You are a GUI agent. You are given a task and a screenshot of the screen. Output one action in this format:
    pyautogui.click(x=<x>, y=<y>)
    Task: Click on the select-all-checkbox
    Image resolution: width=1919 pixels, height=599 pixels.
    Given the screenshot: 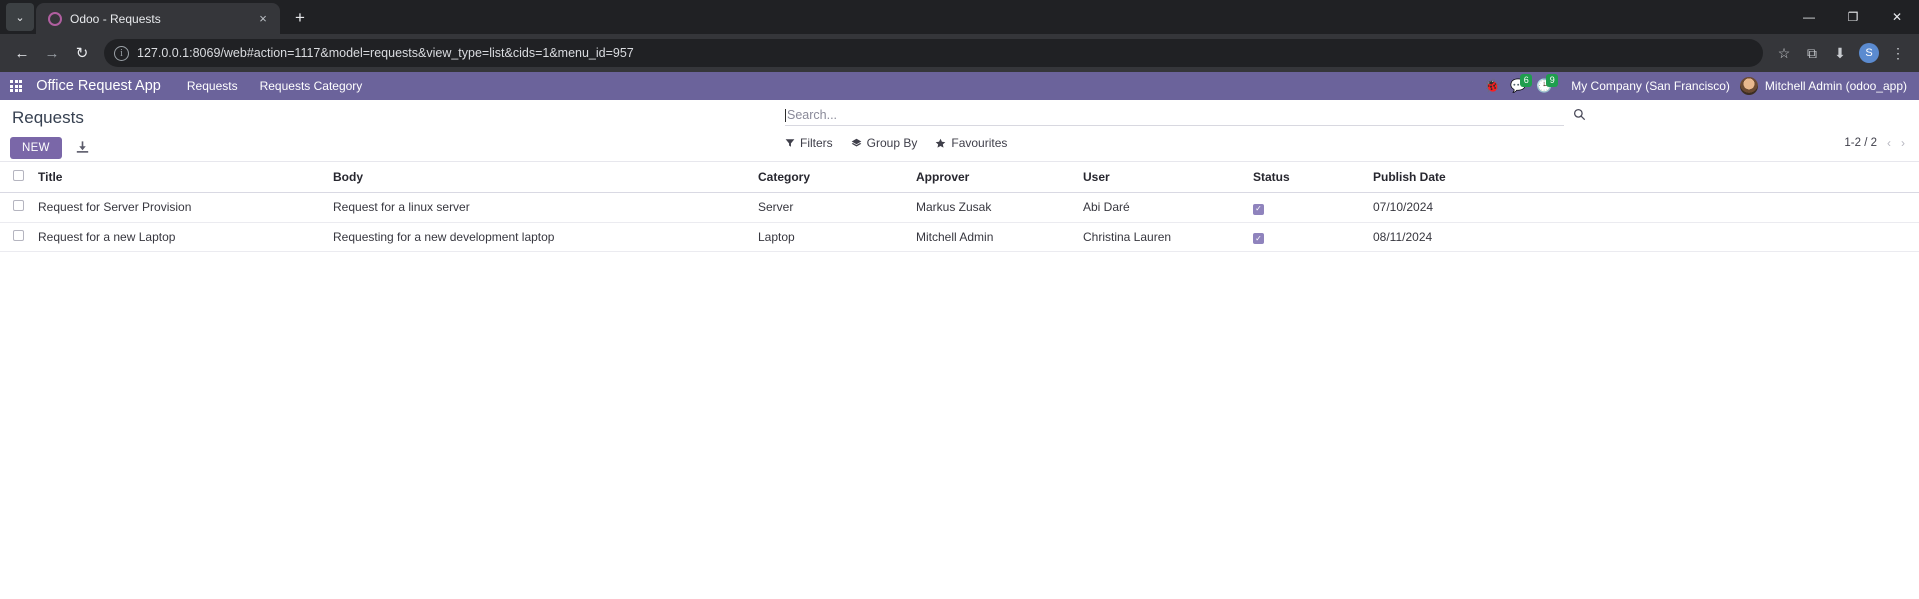 What is the action you would take?
    pyautogui.click(x=18, y=175)
    